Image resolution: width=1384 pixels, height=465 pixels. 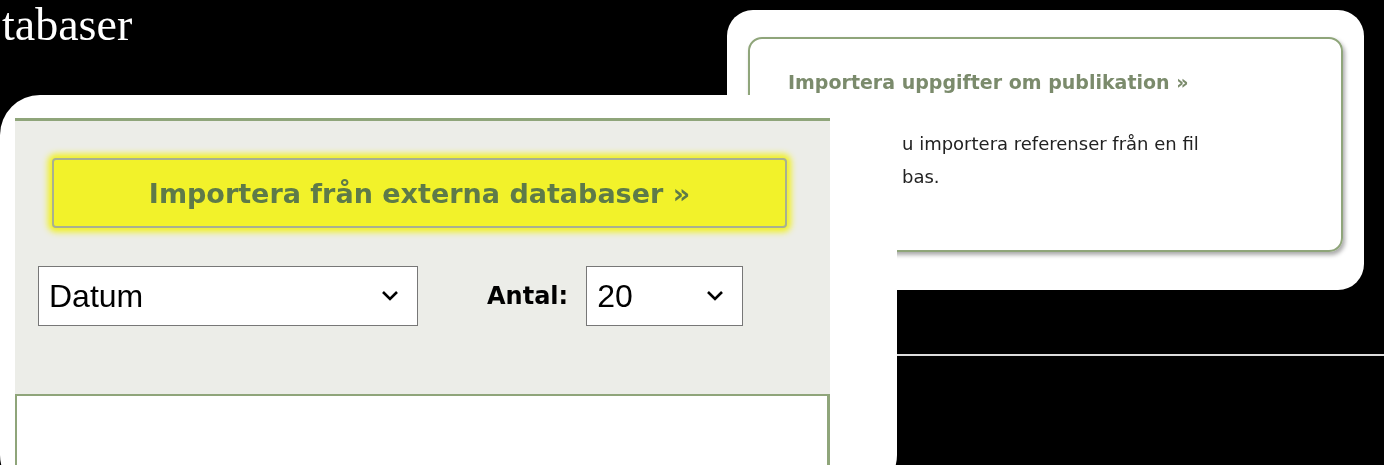 What do you see at coordinates (419, 193) in the screenshot?
I see `import-button: Importera från externa databaser »` at bounding box center [419, 193].